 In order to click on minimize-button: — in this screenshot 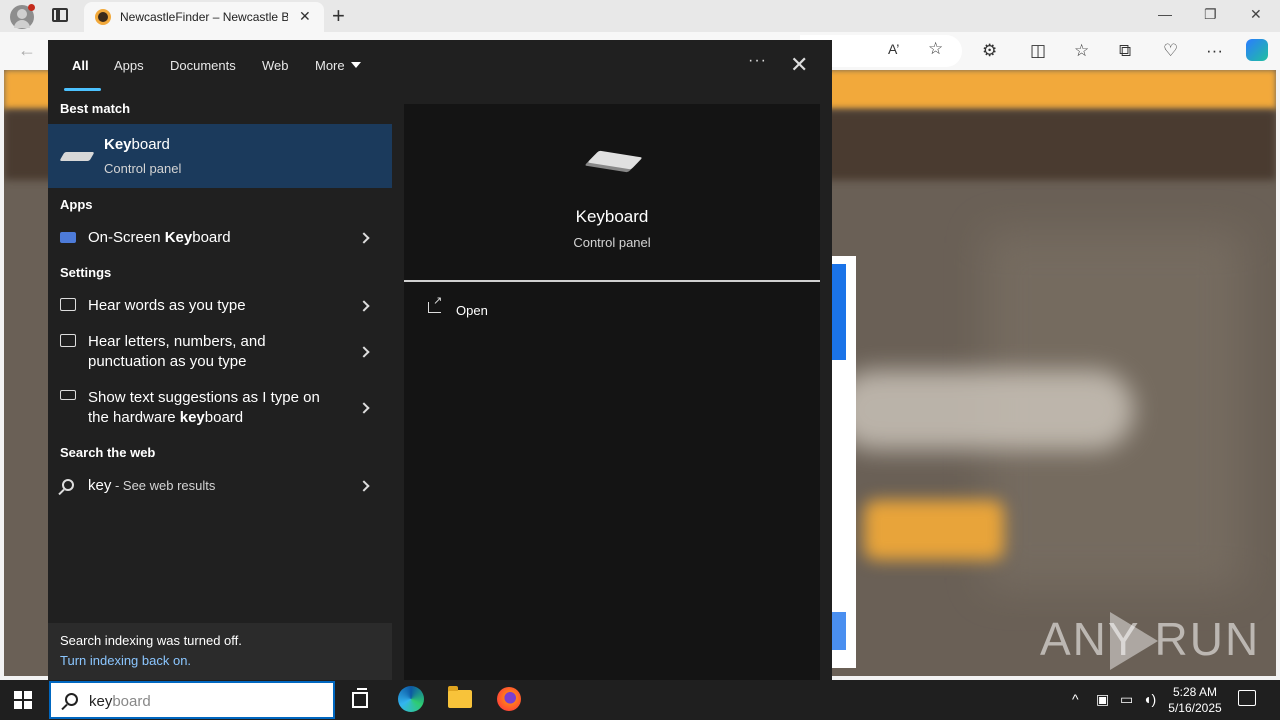, I will do `click(1165, 14)`.